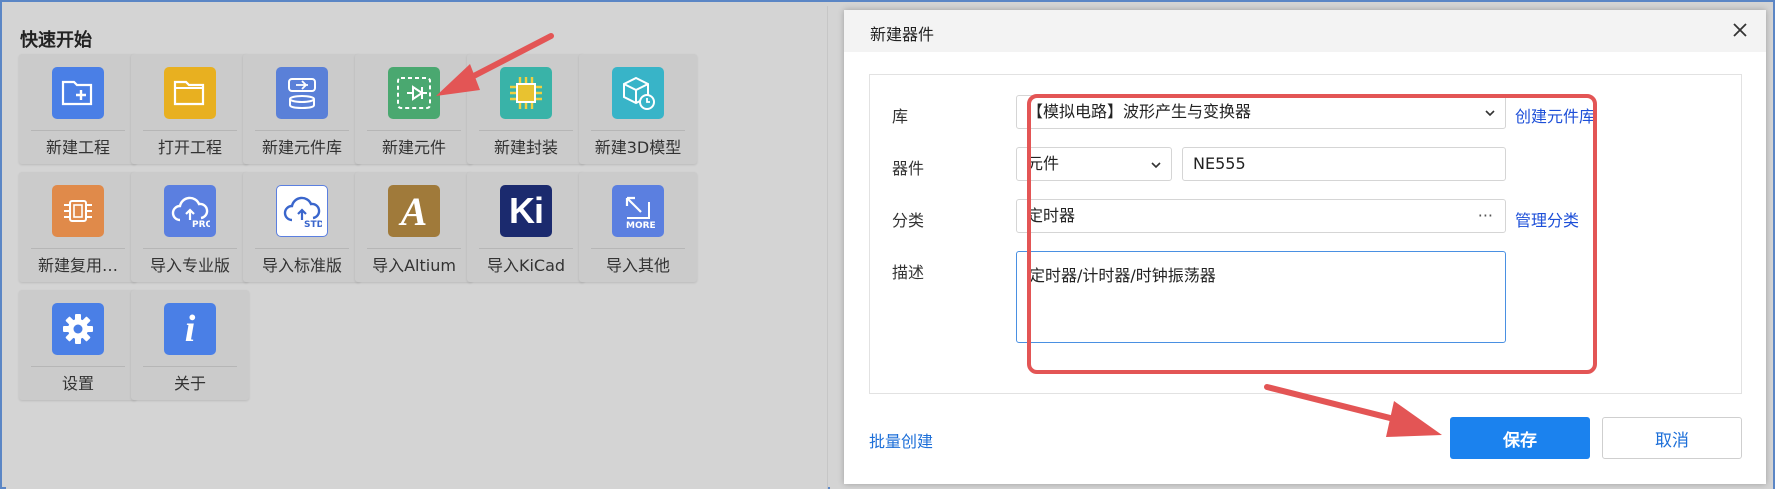 The width and height of the screenshot is (1775, 489). I want to click on footprint-icon, so click(526, 93).